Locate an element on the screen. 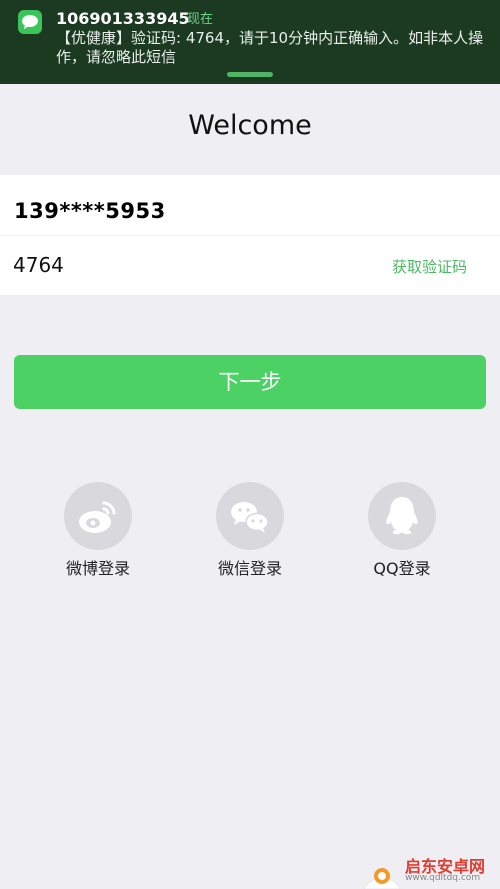 The height and width of the screenshot is (889, 500). wechat-icon is located at coordinates (250, 516).